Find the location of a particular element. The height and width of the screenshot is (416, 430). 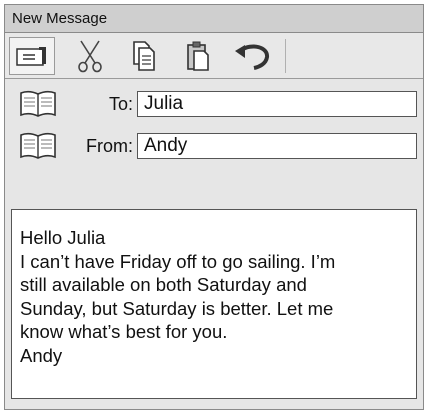

to-row: To: Julia is located at coordinates (214, 104).